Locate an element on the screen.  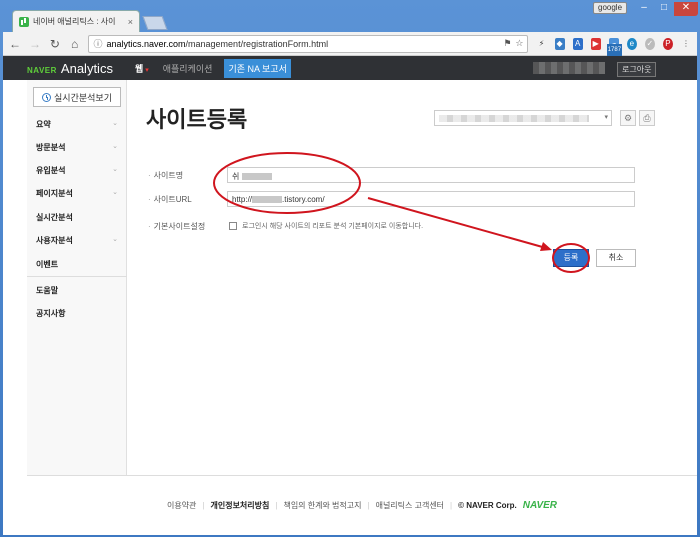
app-header: NAVER Analytics 웹 ▾ 애플리케이션 기존 NA 보고서 로그아웃 is located at coordinates (350, 68).